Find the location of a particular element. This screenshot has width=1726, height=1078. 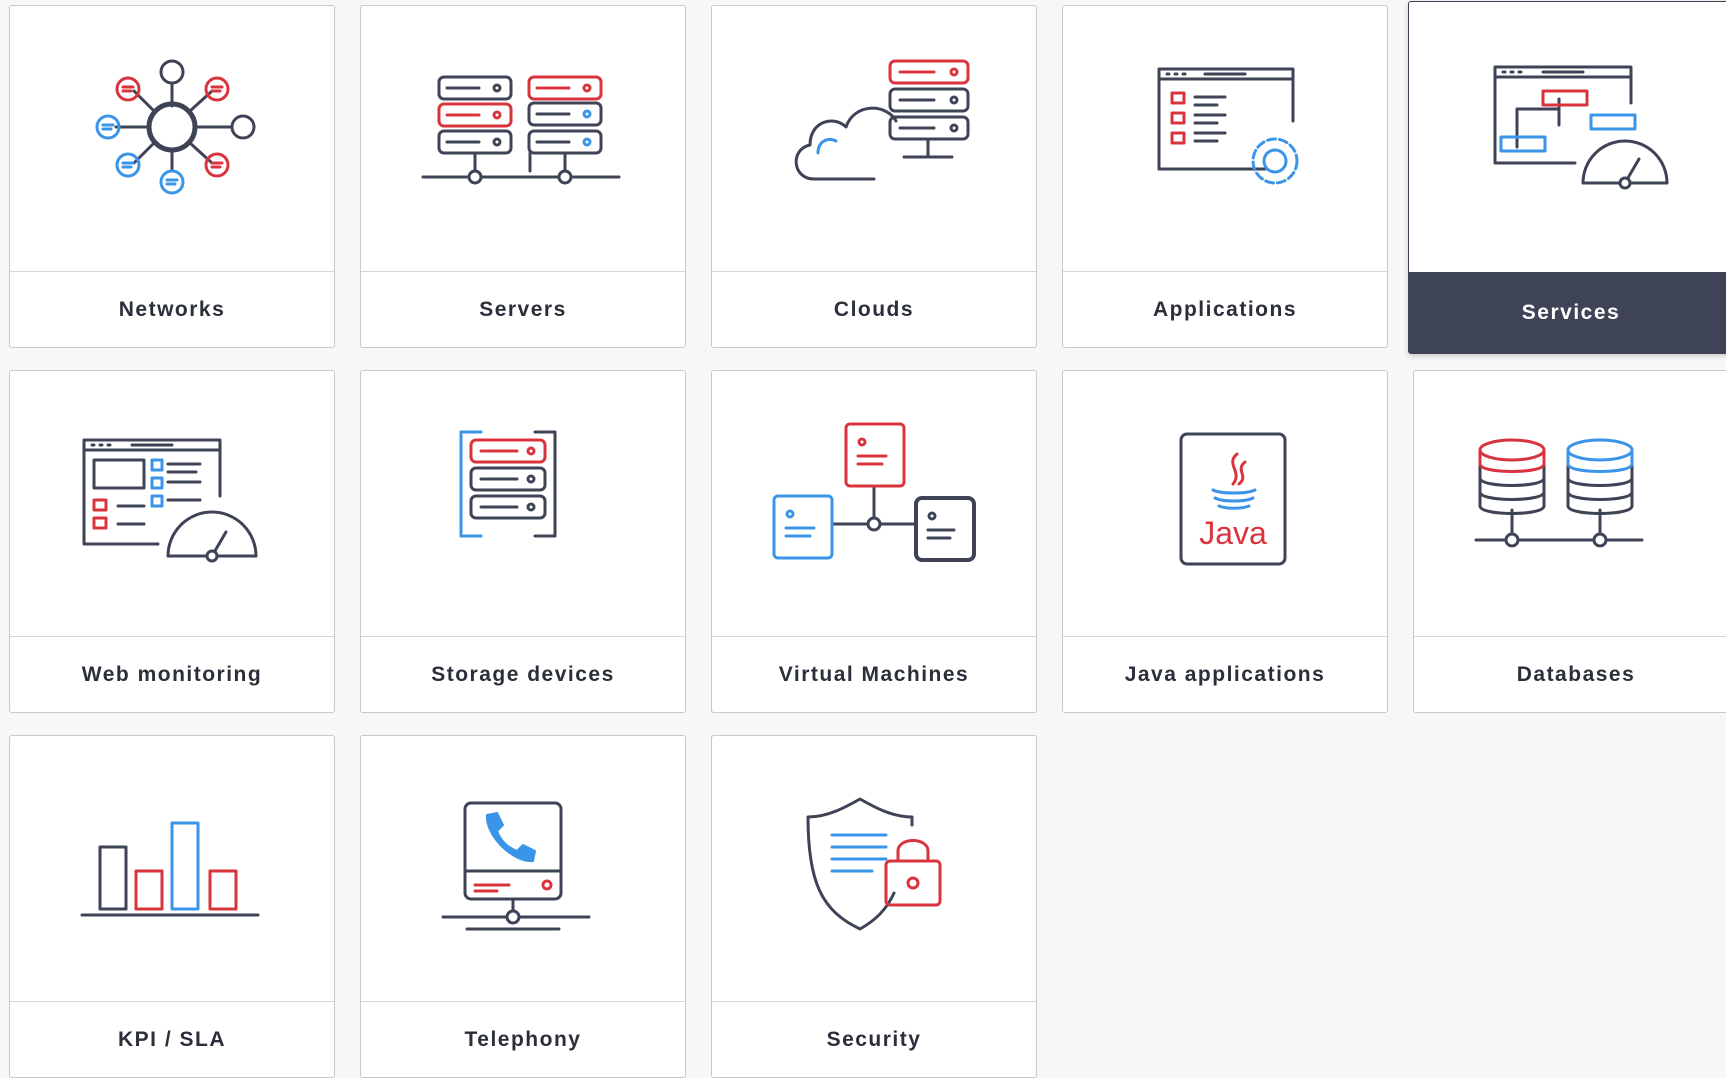

category-label-area: Applications is located at coordinates (1225, 309).